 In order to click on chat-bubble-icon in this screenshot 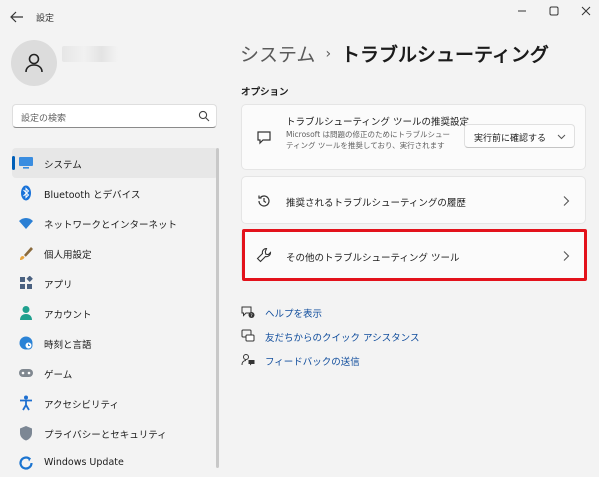, I will do `click(264, 137)`.